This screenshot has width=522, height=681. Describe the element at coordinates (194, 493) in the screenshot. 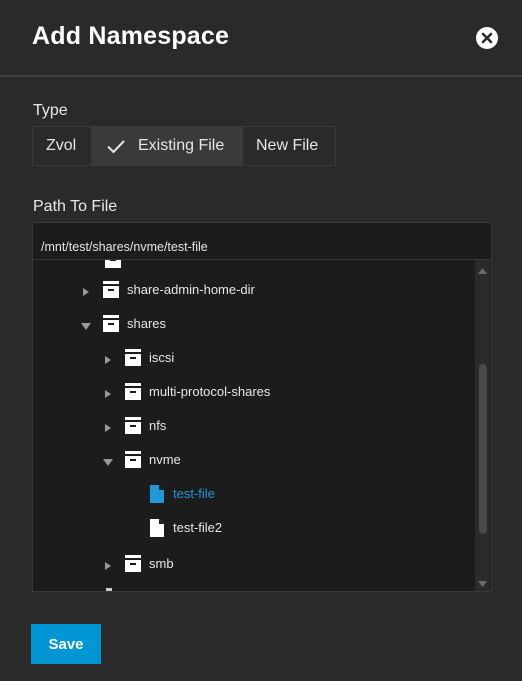

I see `tree-item-label: test-file` at that location.